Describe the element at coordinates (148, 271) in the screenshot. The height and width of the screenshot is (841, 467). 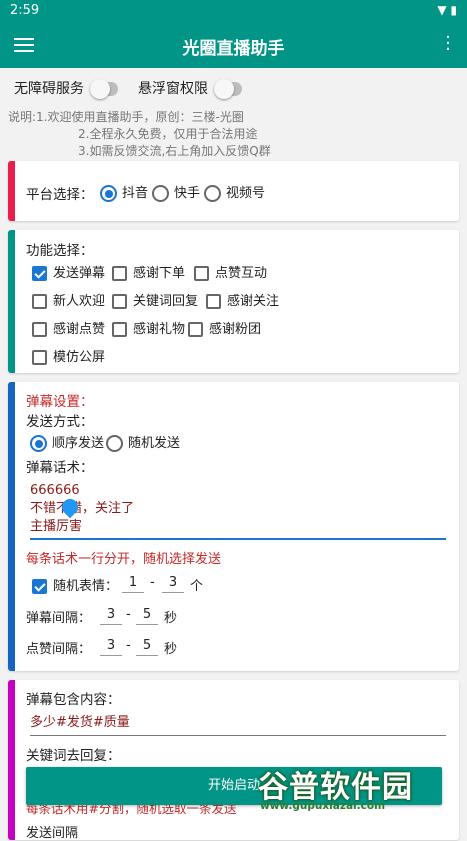
I see `feature-thank-order: 感谢下单` at that location.